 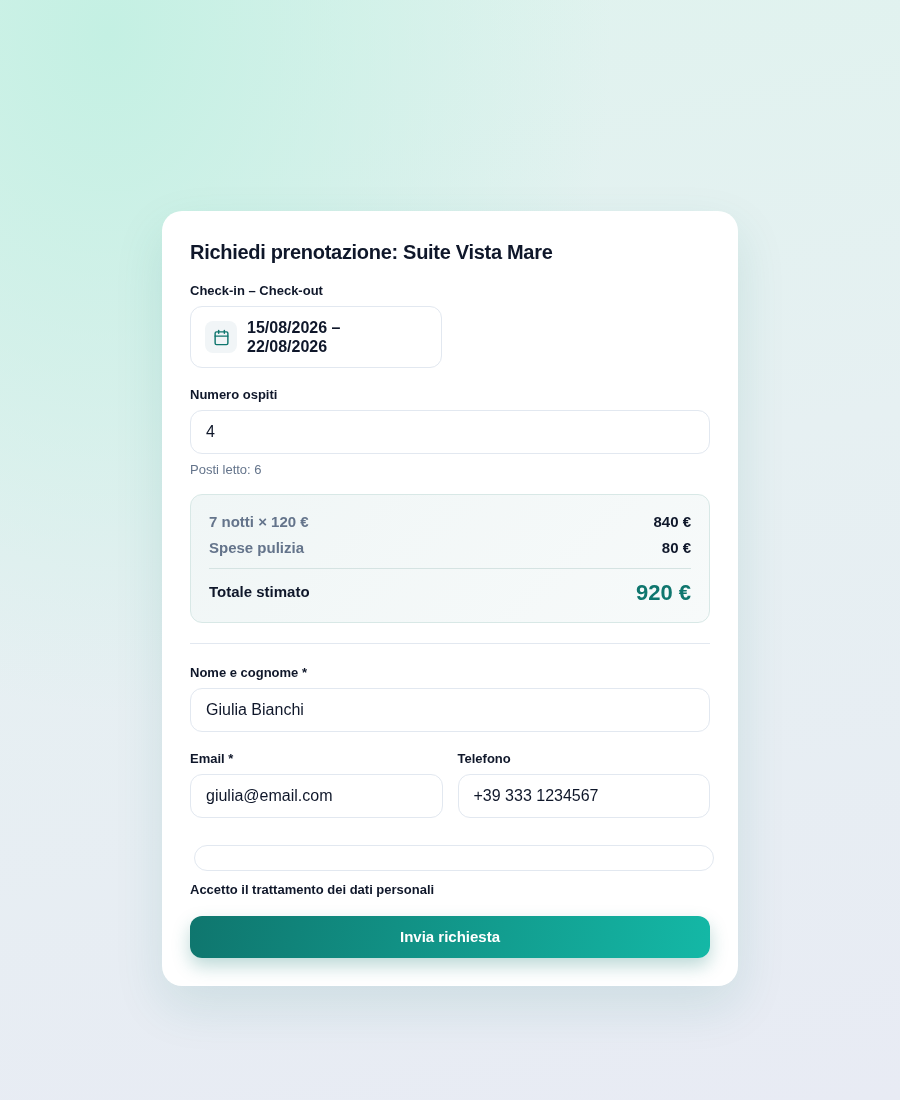 What do you see at coordinates (221, 337) in the screenshot?
I see `calendar-icon` at bounding box center [221, 337].